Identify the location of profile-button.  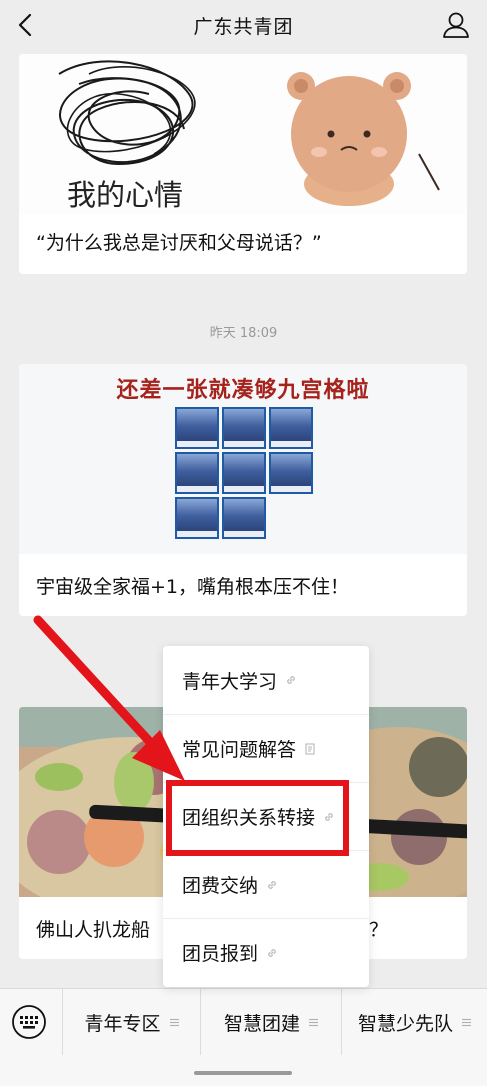
(456, 25).